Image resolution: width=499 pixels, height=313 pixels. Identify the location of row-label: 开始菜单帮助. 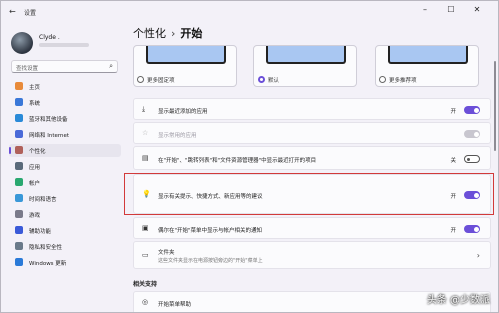
(175, 305).